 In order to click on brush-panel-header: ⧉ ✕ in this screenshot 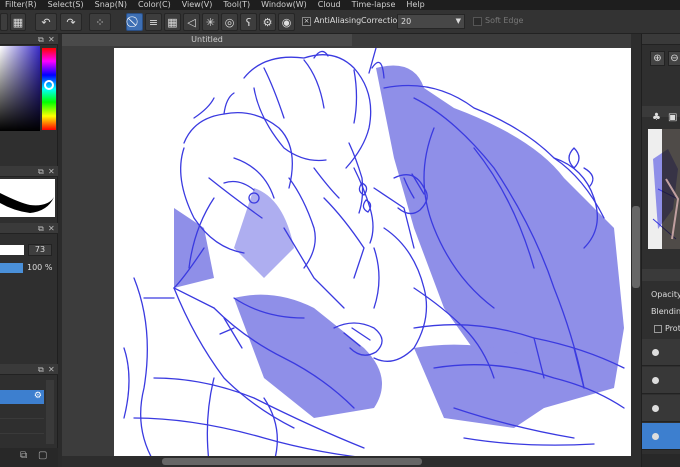, I will do `click(29, 171)`.